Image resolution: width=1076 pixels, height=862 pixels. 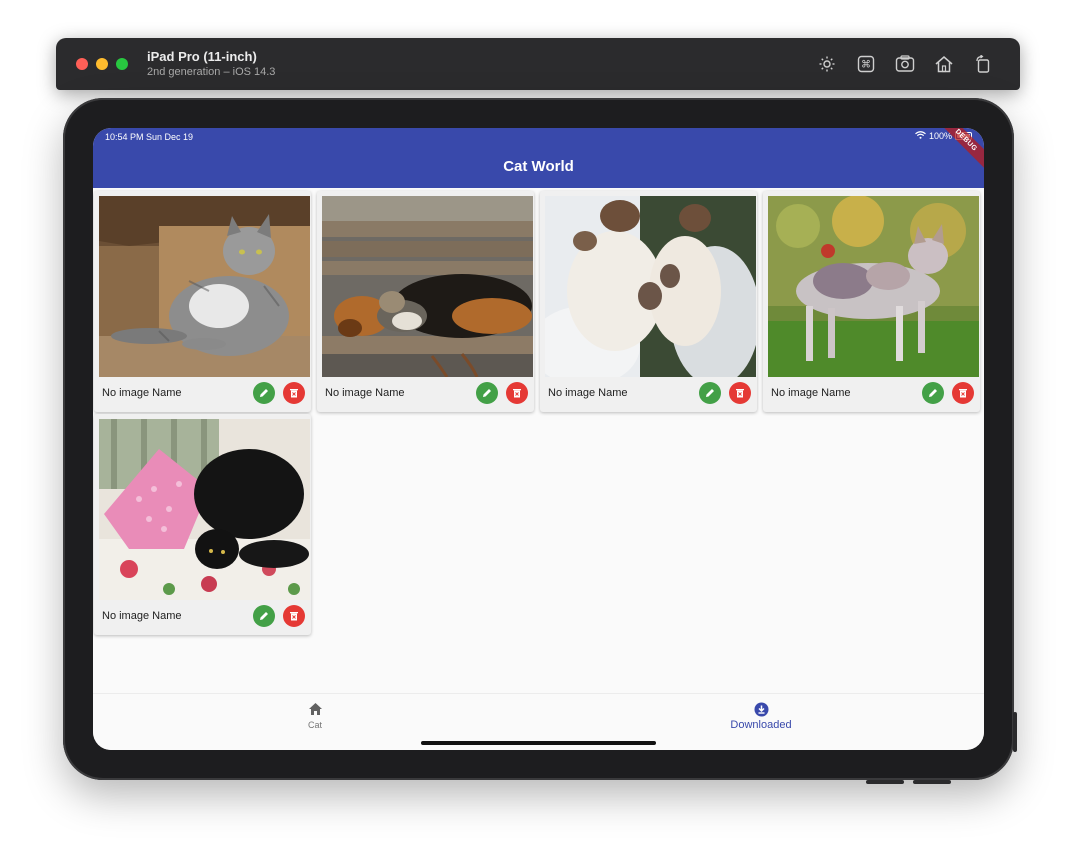 I want to click on nav-item-downloaded: Downloaded, so click(x=761, y=716).